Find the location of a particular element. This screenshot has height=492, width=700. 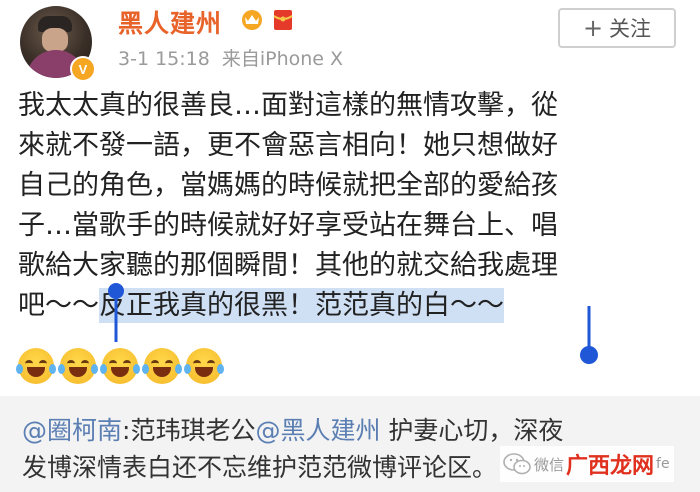

watermark: 微信 广西龙网 fe is located at coordinates (587, 464).